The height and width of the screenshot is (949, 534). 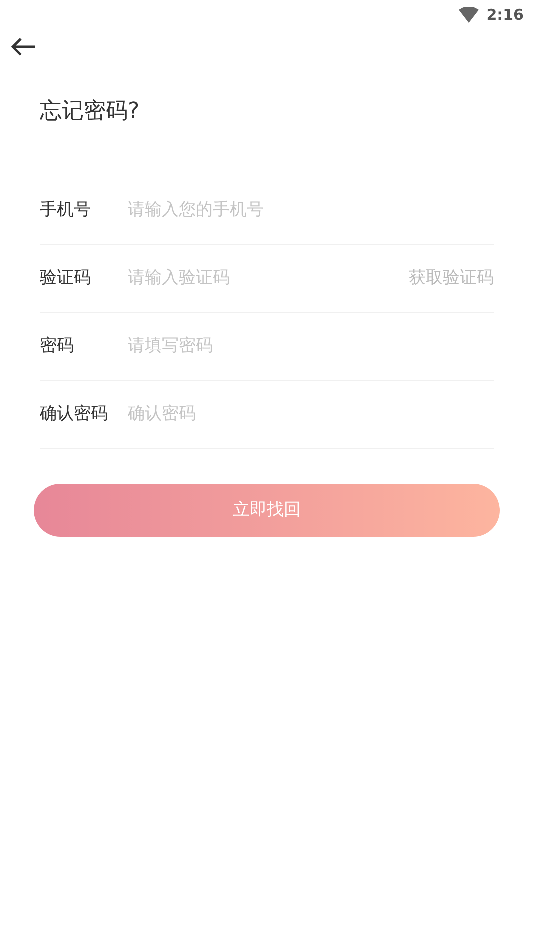 I want to click on status-time: 2:16, so click(x=505, y=15).